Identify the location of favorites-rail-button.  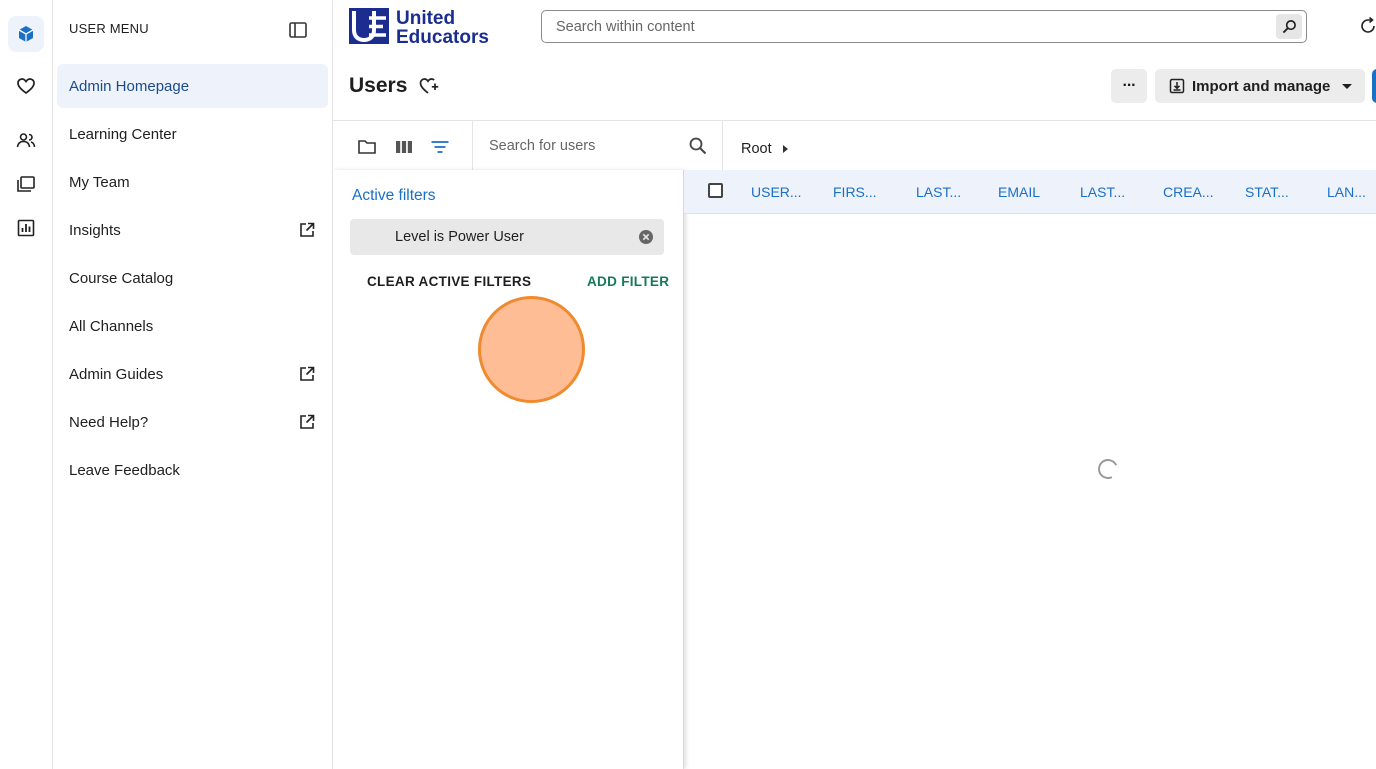
(26, 86).